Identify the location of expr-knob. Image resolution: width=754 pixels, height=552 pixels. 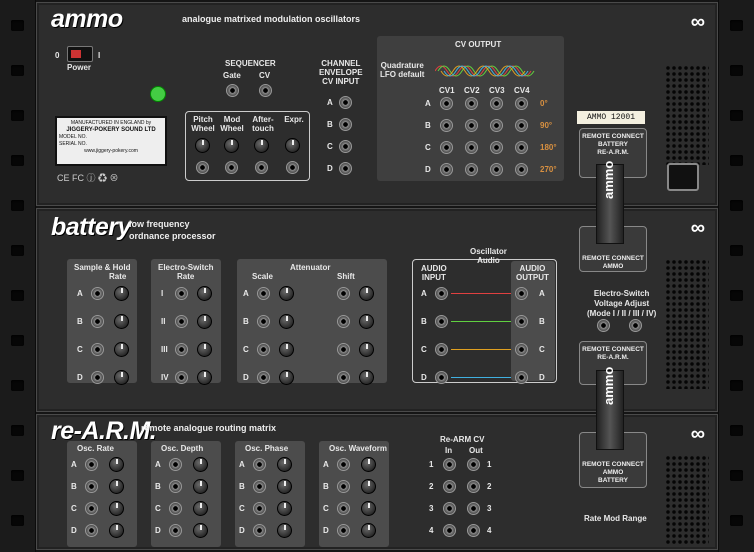
(292, 145).